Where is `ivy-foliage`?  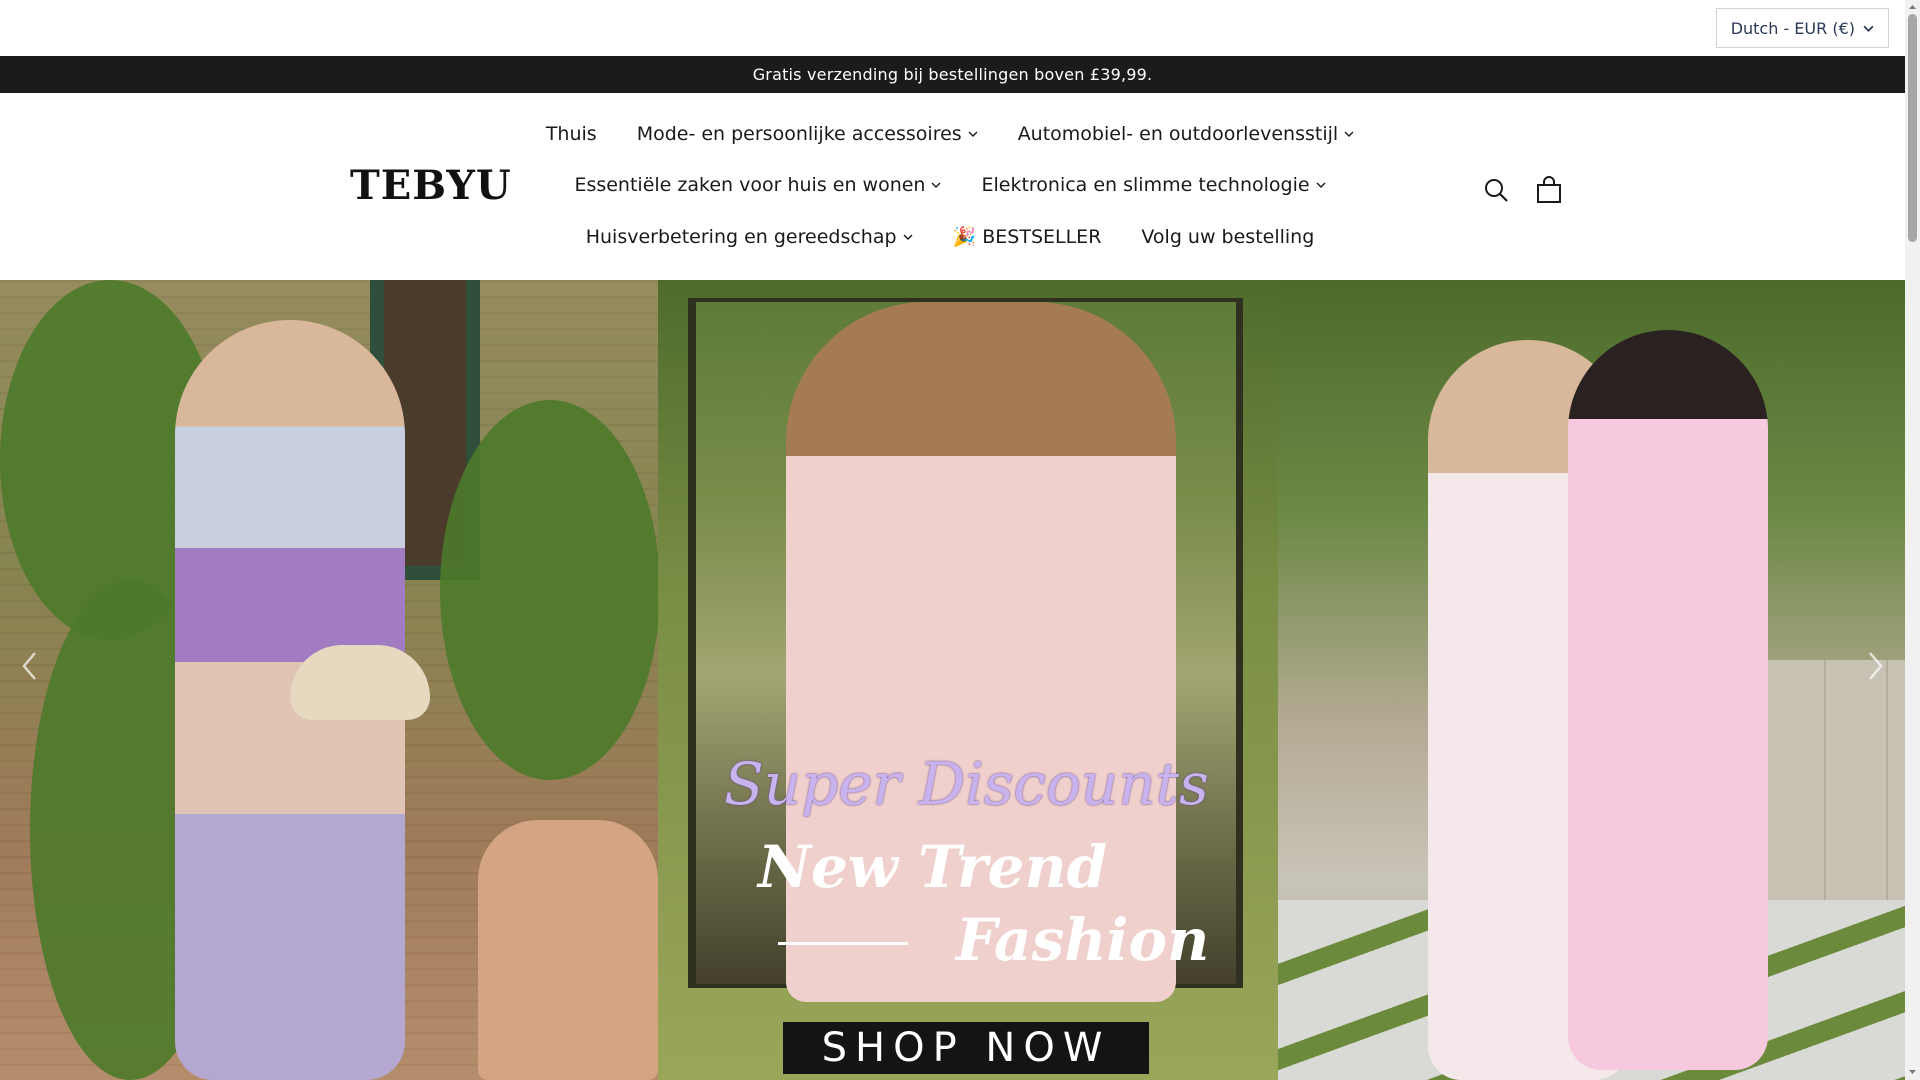
ivy-foliage is located at coordinates (549, 590).